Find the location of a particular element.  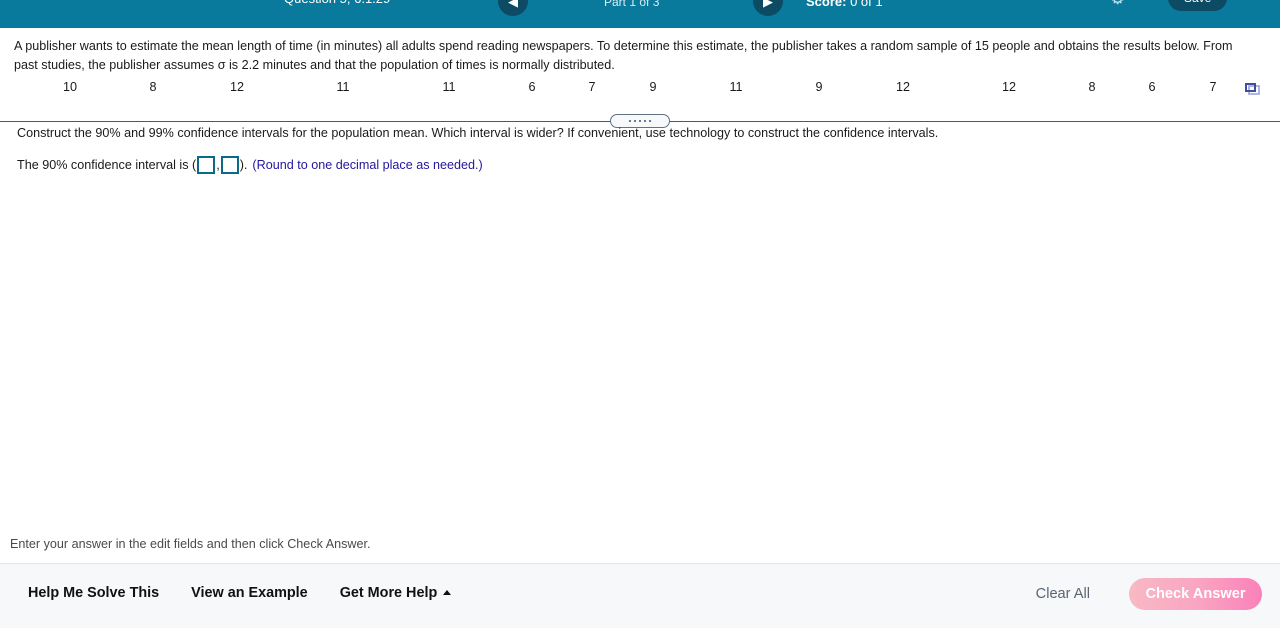

previous-question-button: ◀ is located at coordinates (513, 8).